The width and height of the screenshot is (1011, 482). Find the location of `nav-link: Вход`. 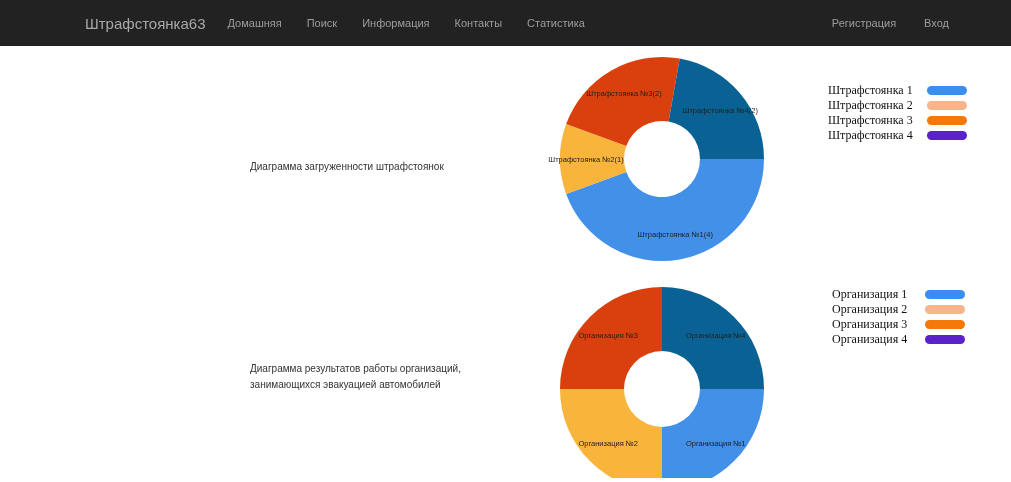

nav-link: Вход is located at coordinates (936, 23).